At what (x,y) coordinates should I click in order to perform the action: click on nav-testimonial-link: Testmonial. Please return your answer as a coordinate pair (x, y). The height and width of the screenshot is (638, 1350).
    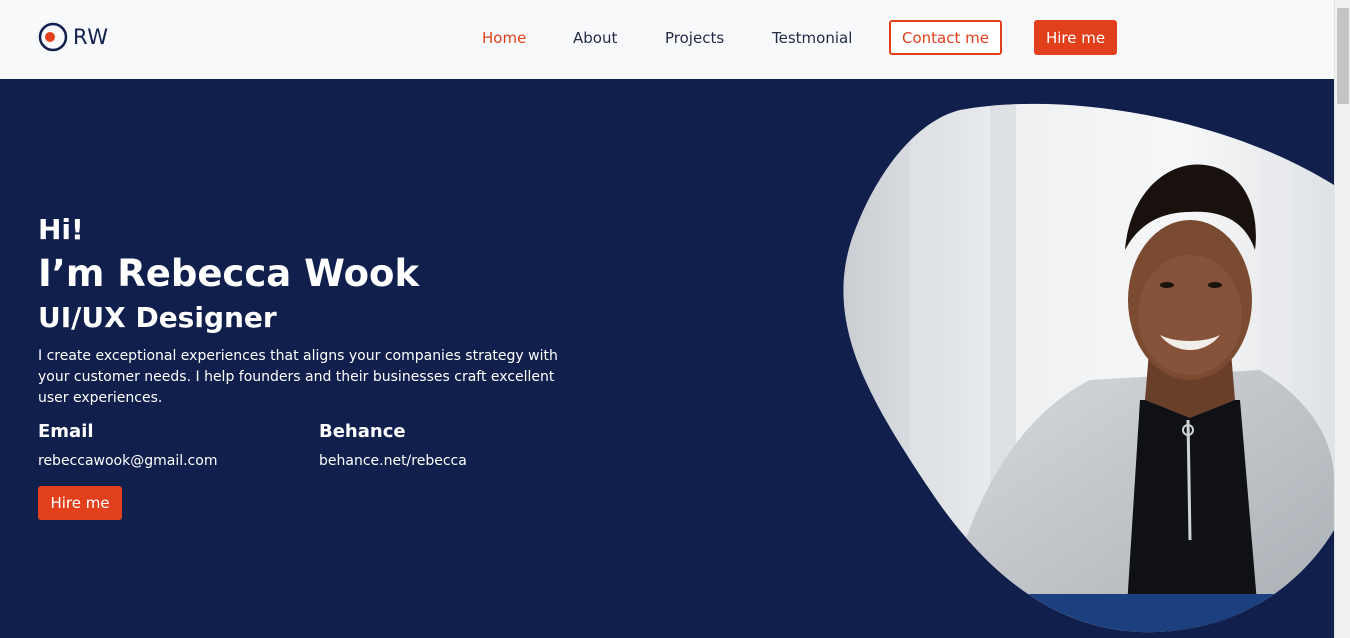
    Looking at the image, I should click on (812, 38).